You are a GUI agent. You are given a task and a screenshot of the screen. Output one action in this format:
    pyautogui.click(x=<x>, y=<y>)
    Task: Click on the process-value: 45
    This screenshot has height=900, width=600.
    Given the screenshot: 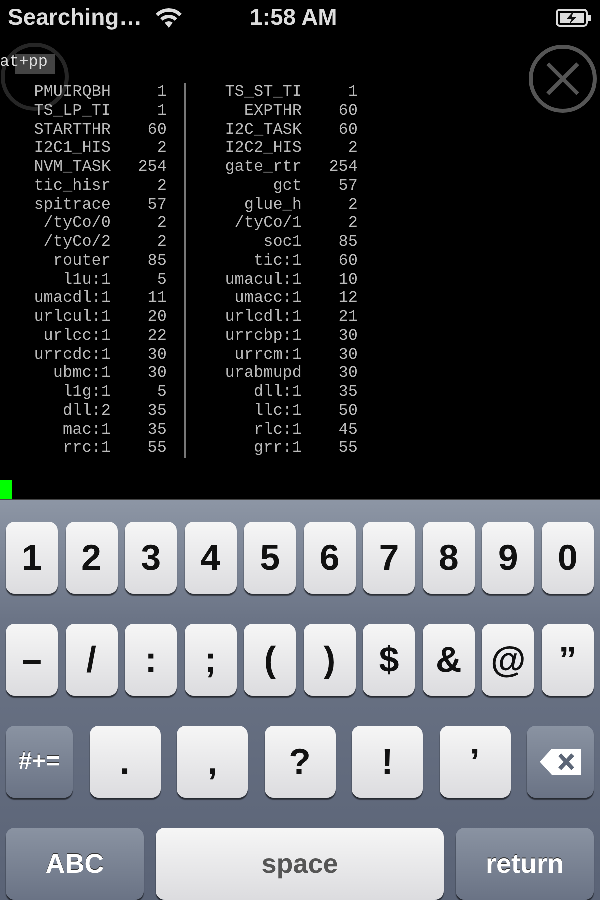 What is the action you would take?
    pyautogui.click(x=348, y=430)
    